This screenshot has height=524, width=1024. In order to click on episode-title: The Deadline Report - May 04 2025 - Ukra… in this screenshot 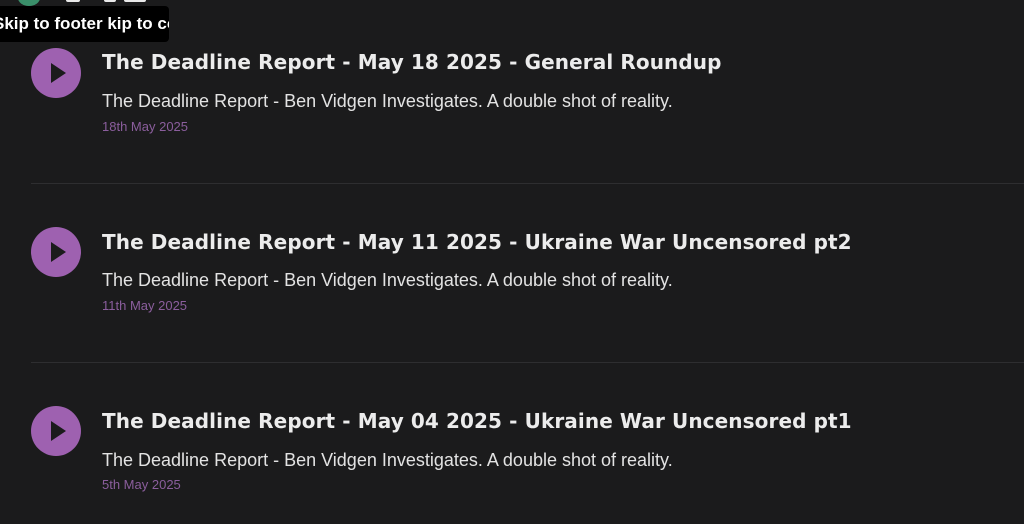, I will do `click(477, 421)`.